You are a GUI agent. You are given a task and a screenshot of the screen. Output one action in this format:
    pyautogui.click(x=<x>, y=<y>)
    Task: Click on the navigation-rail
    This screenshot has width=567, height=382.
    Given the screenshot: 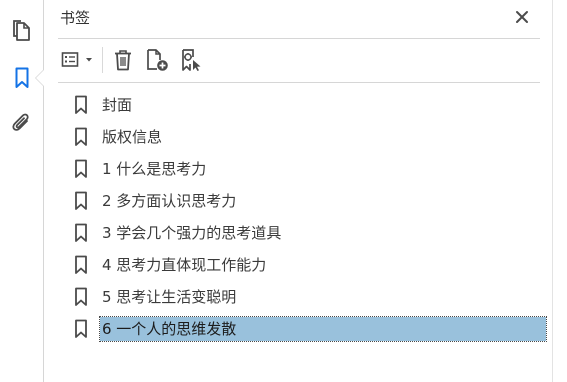 What is the action you would take?
    pyautogui.click(x=22, y=191)
    